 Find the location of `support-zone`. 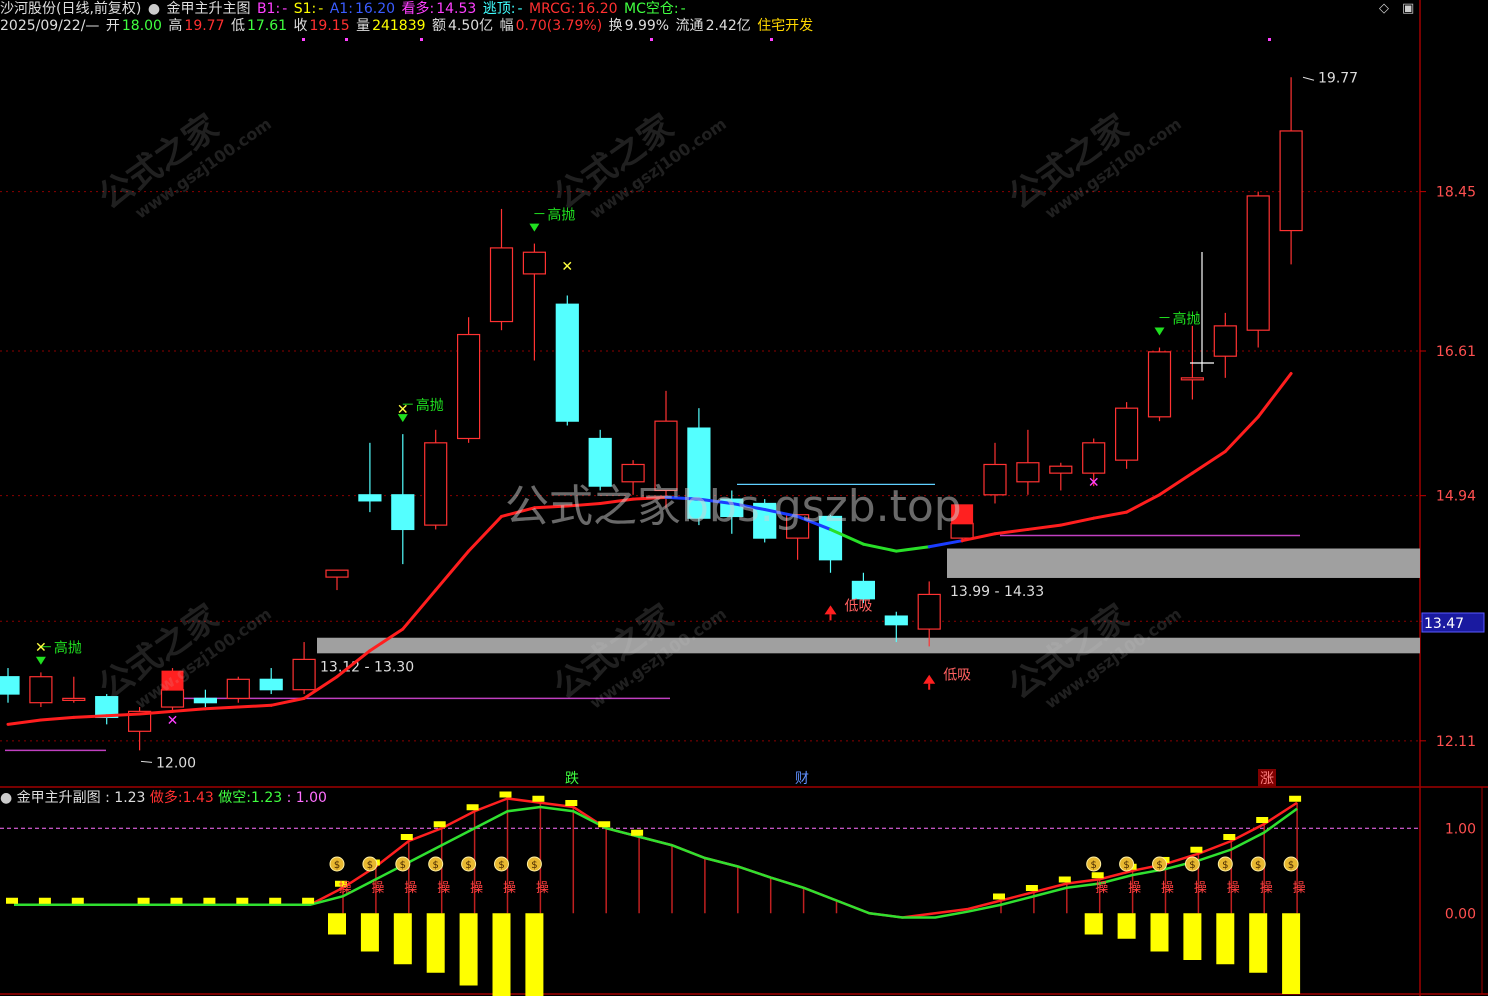

support-zone is located at coordinates (1183, 563).